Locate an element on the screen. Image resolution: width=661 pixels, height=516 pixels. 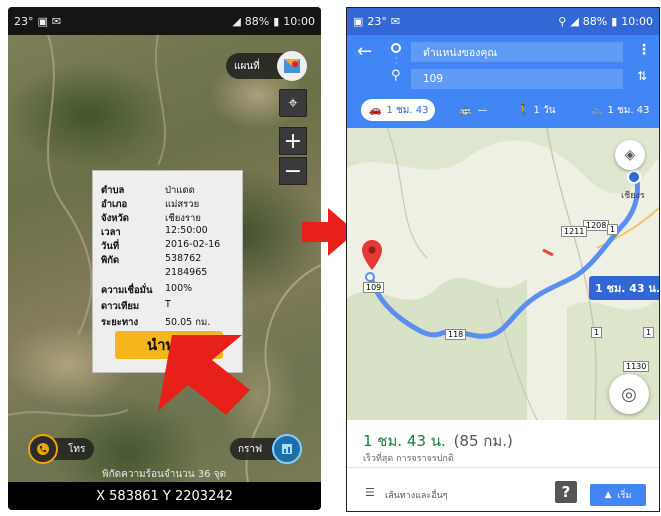
mode-walk-tab: 🚶 1 วัน is located at coordinates (536, 110).